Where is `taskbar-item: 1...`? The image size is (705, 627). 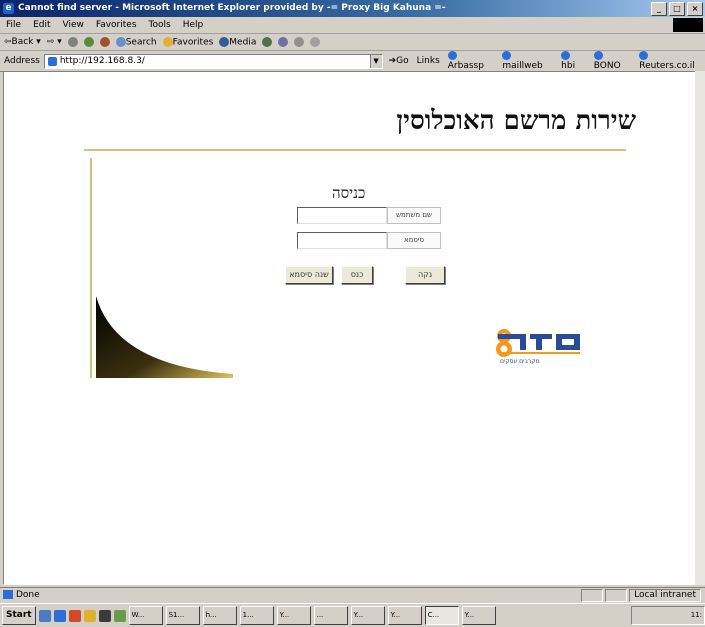
taskbar-item: 1... is located at coordinates (256, 615).